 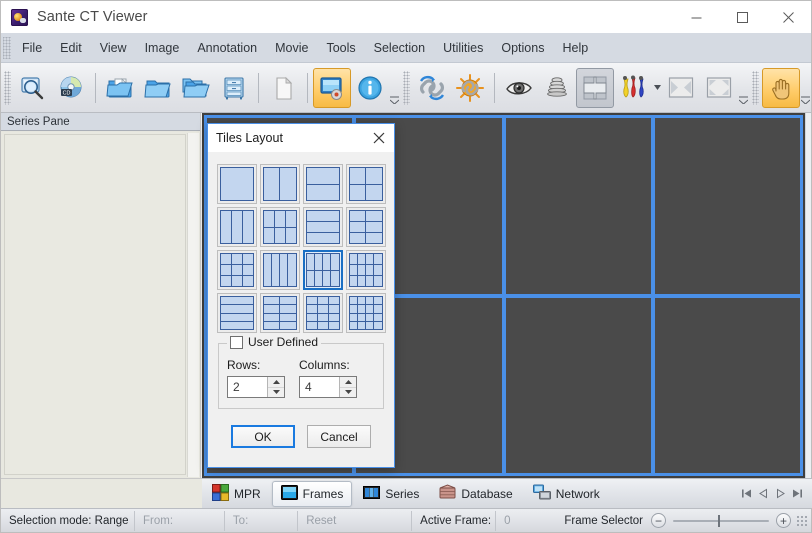 I want to click on menu-item-selection: Selection, so click(x=399, y=48).